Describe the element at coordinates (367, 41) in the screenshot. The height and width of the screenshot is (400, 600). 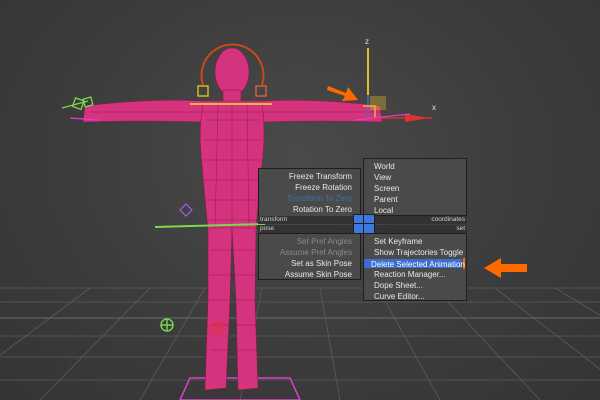
I see `gizmo-z-label: z` at that location.